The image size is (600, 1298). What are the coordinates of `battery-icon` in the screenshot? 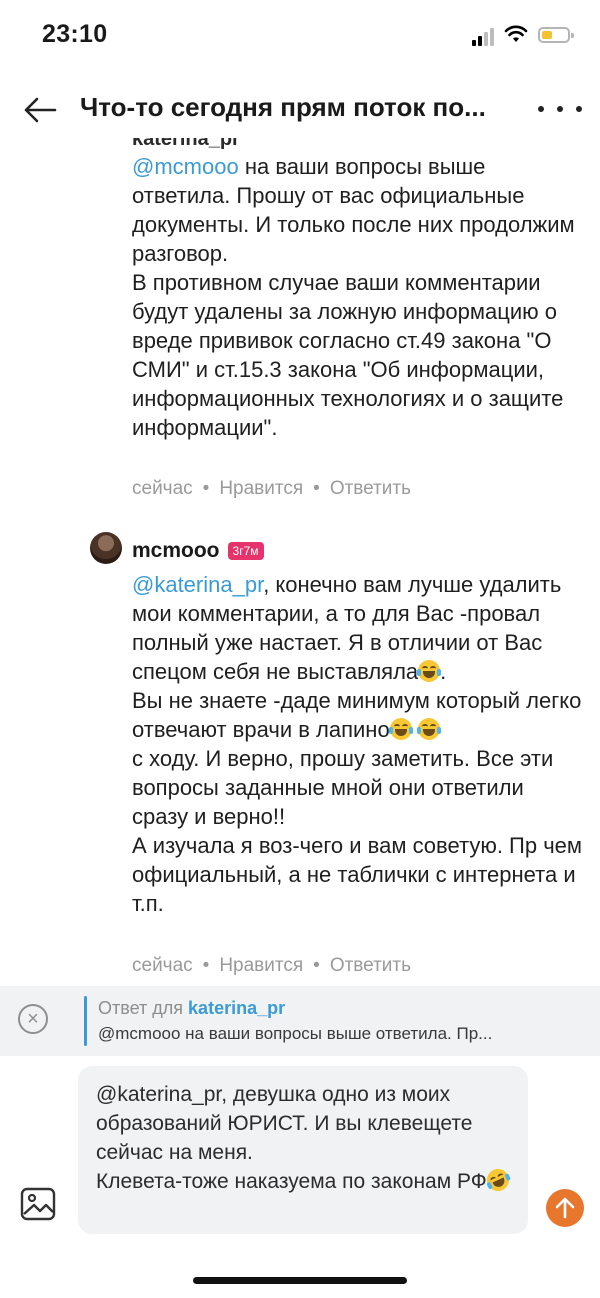 It's located at (556, 35).